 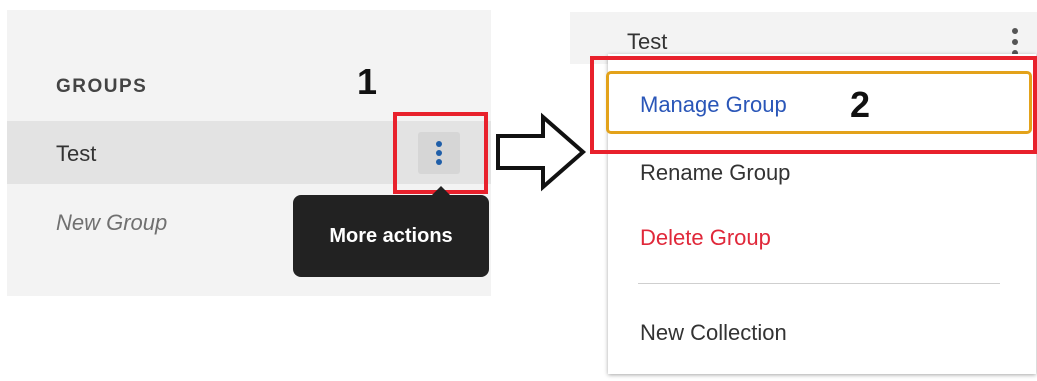 I want to click on step-number-1: 1, so click(x=367, y=81).